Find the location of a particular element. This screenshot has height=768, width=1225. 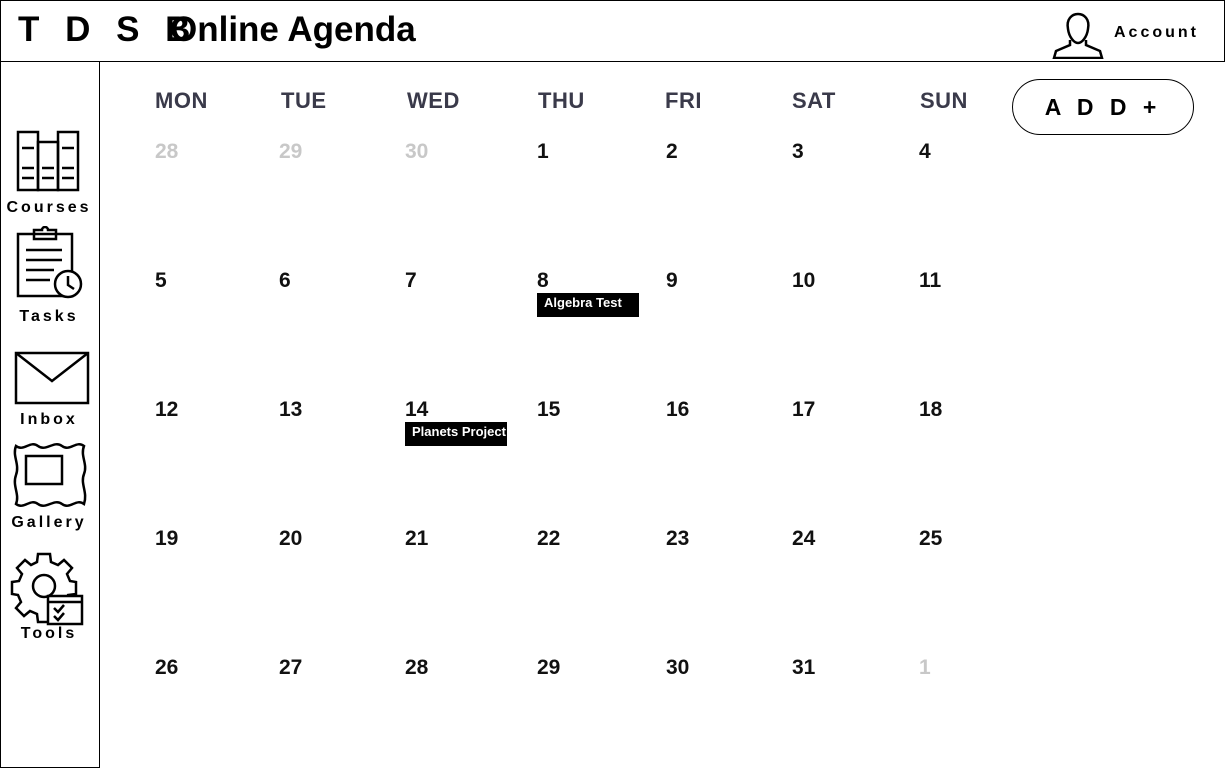

calendar-day-cell: 23 is located at coordinates (677, 539).